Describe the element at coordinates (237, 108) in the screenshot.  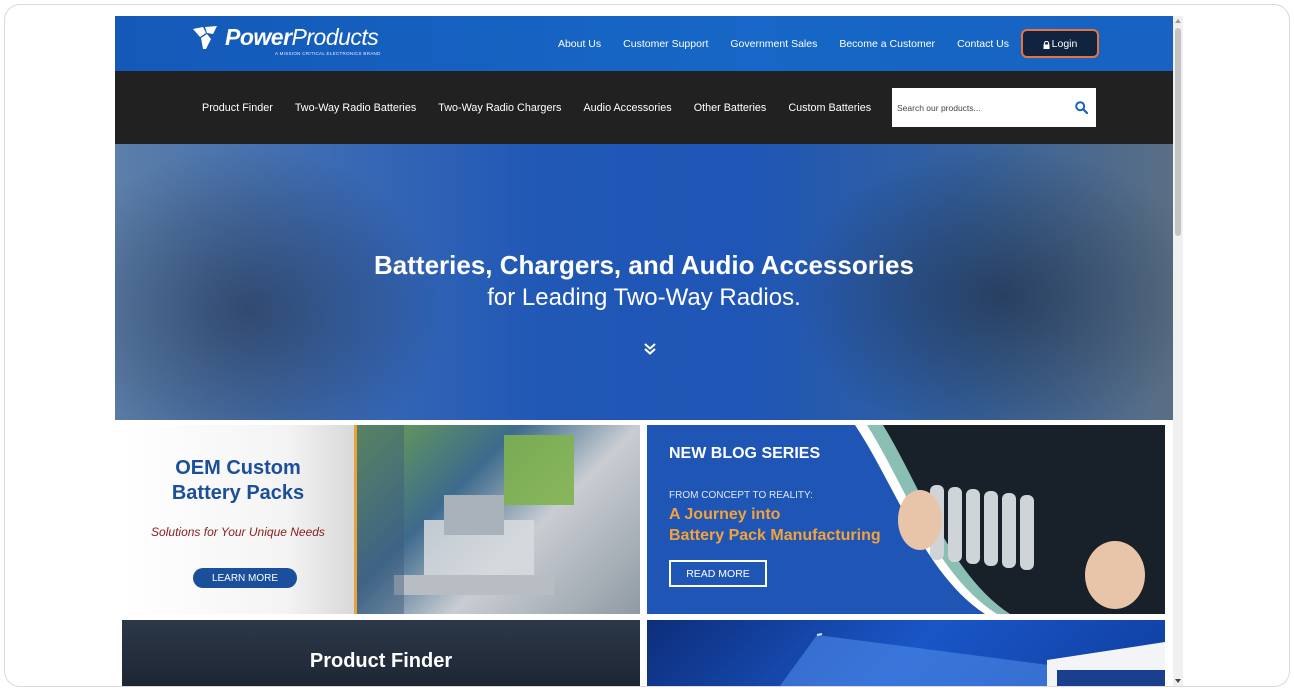
I see `main-nav-product-finder: Product Finder` at that location.